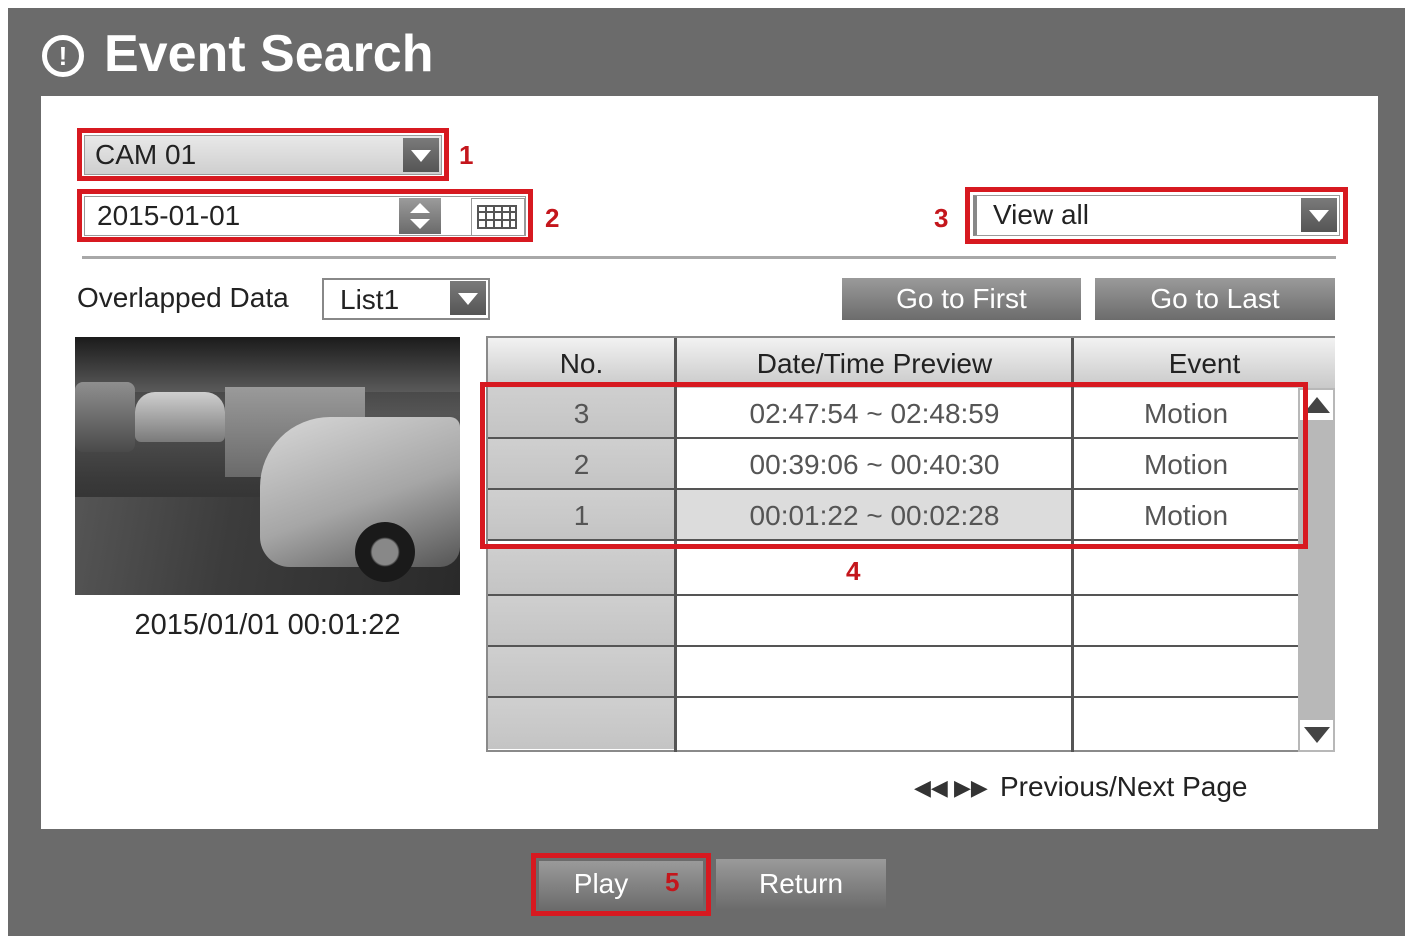 The image size is (1408, 936). Describe the element at coordinates (263, 155) in the screenshot. I see `camera-select: CAM 01` at that location.